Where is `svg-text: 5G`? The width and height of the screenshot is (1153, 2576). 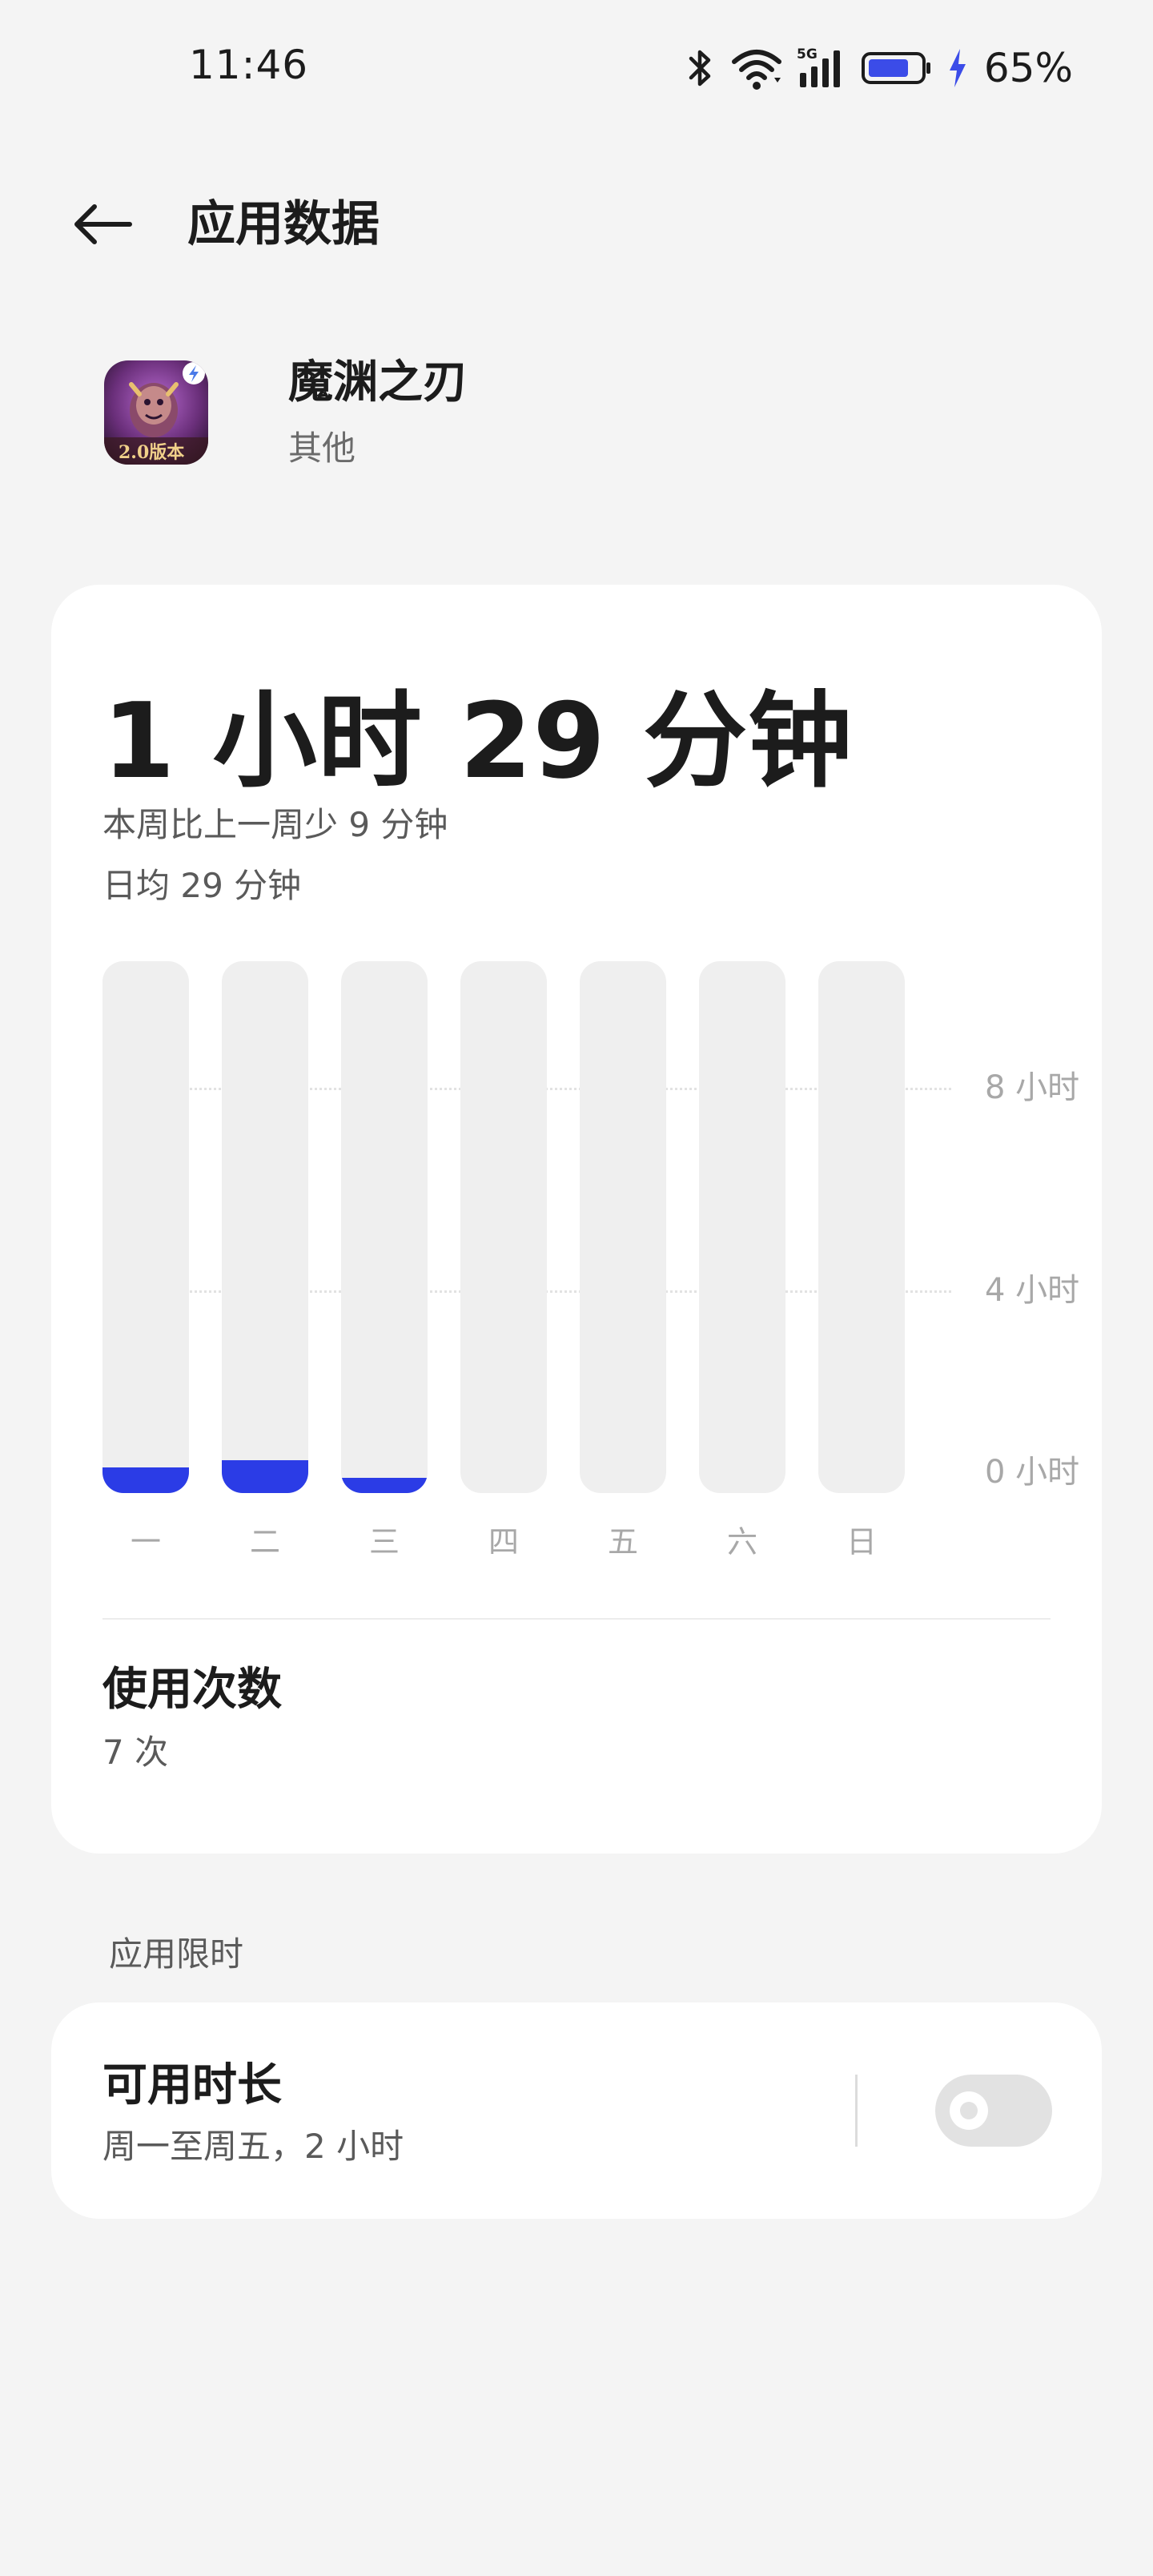 svg-text: 5G is located at coordinates (808, 54).